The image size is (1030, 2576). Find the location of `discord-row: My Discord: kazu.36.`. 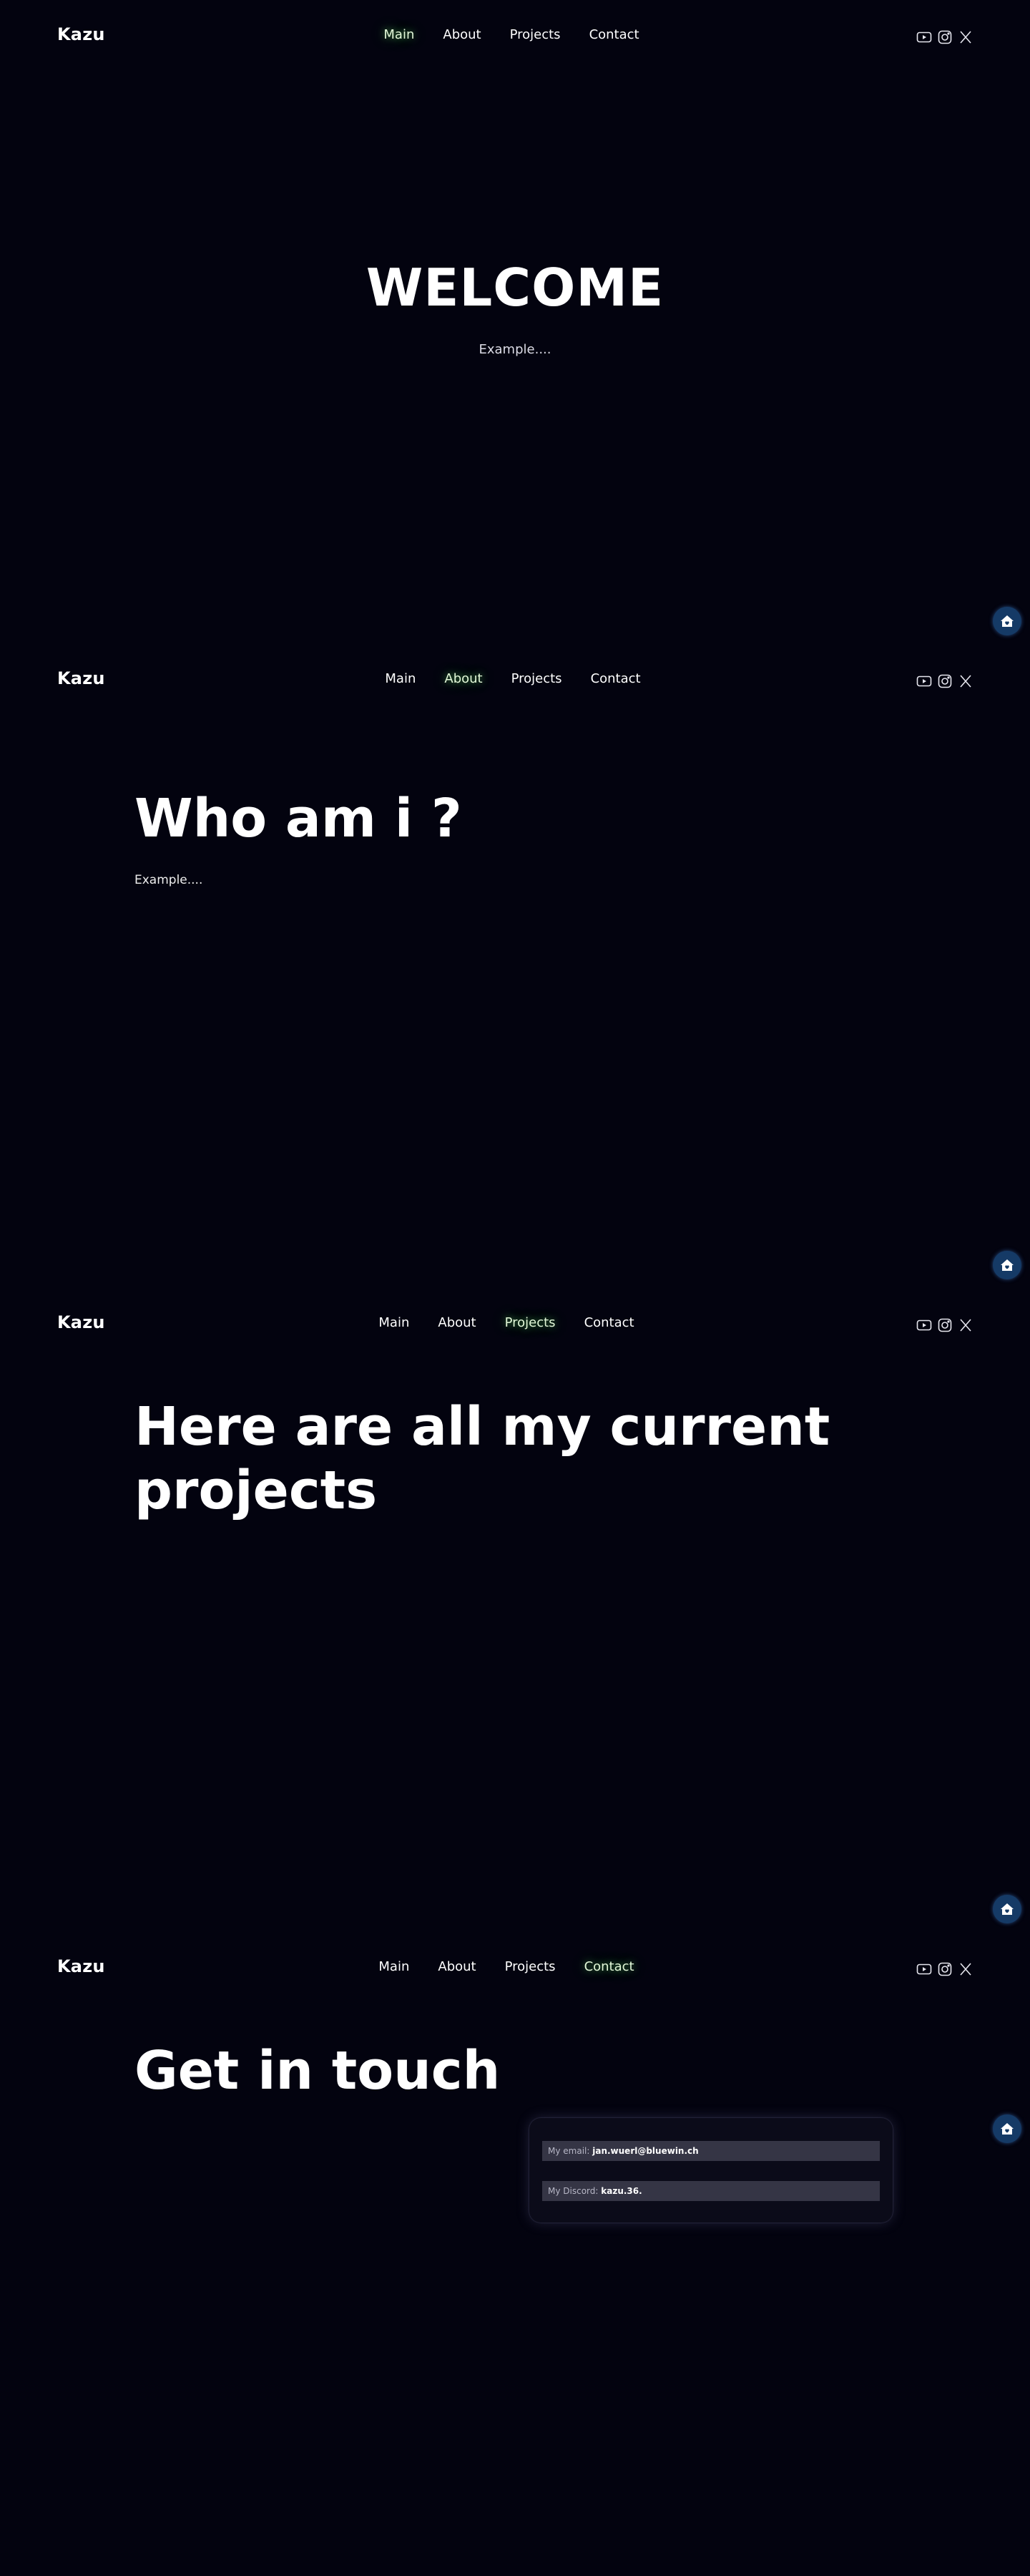

discord-row: My Discord: kazu.36. is located at coordinates (711, 2191).